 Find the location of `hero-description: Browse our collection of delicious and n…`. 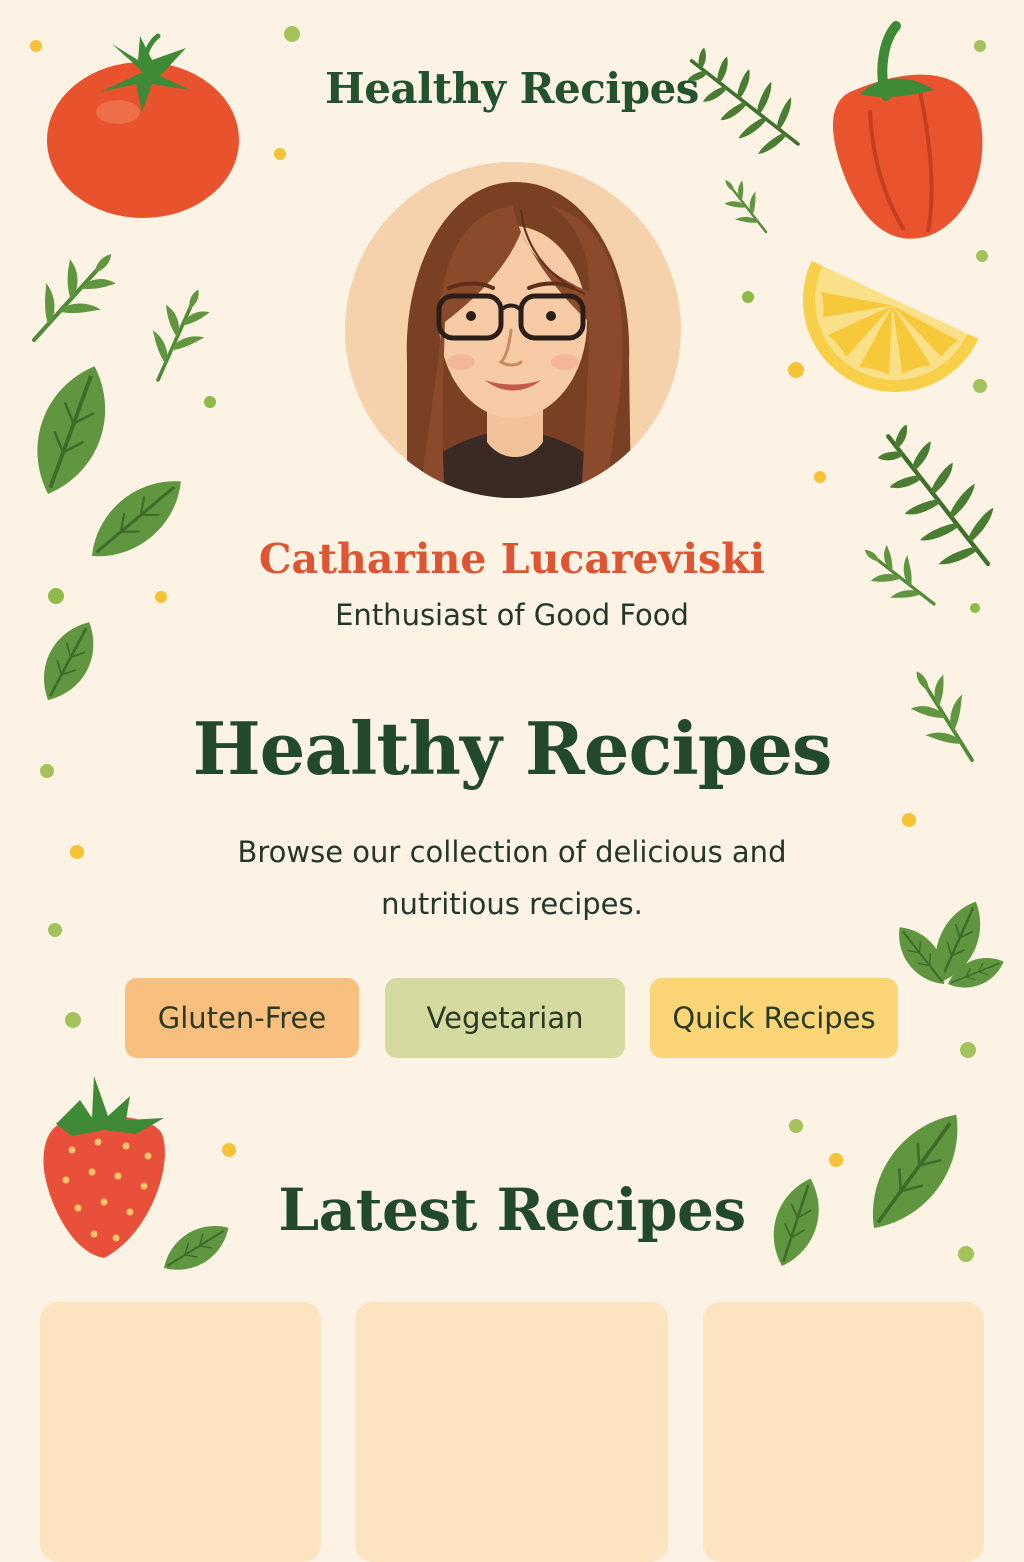

hero-description: Browse our collection of delicious and n… is located at coordinates (512, 878).